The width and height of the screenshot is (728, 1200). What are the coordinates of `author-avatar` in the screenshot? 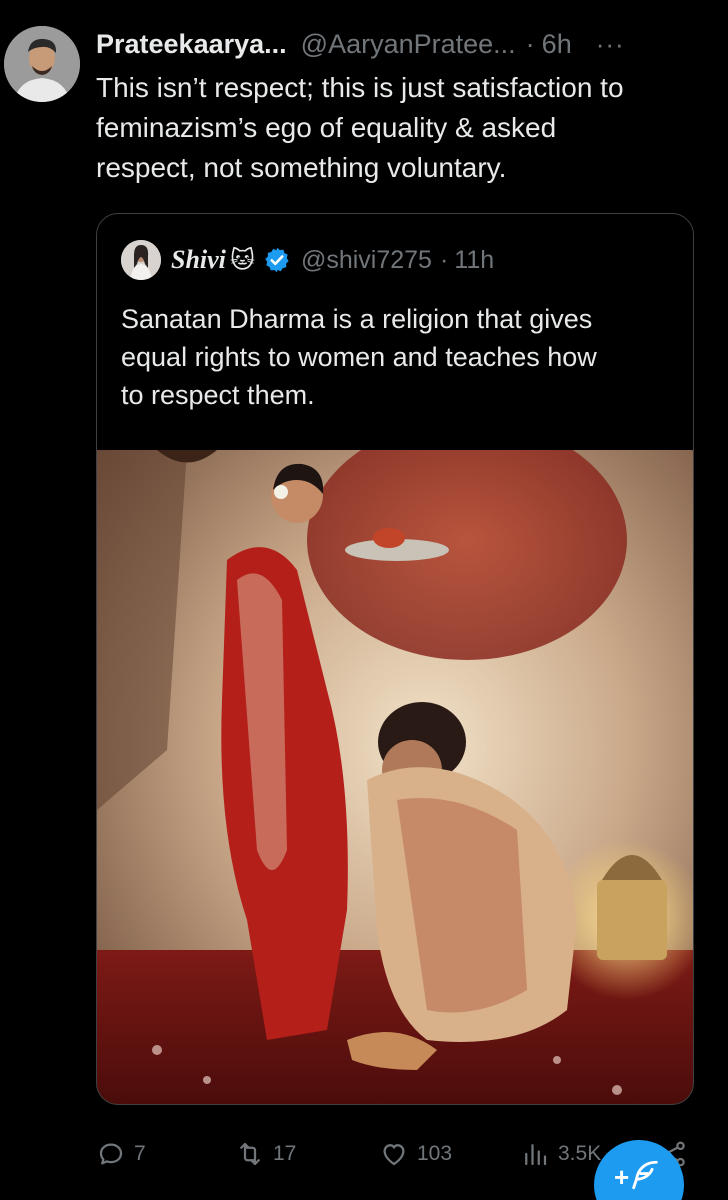 It's located at (42, 64).